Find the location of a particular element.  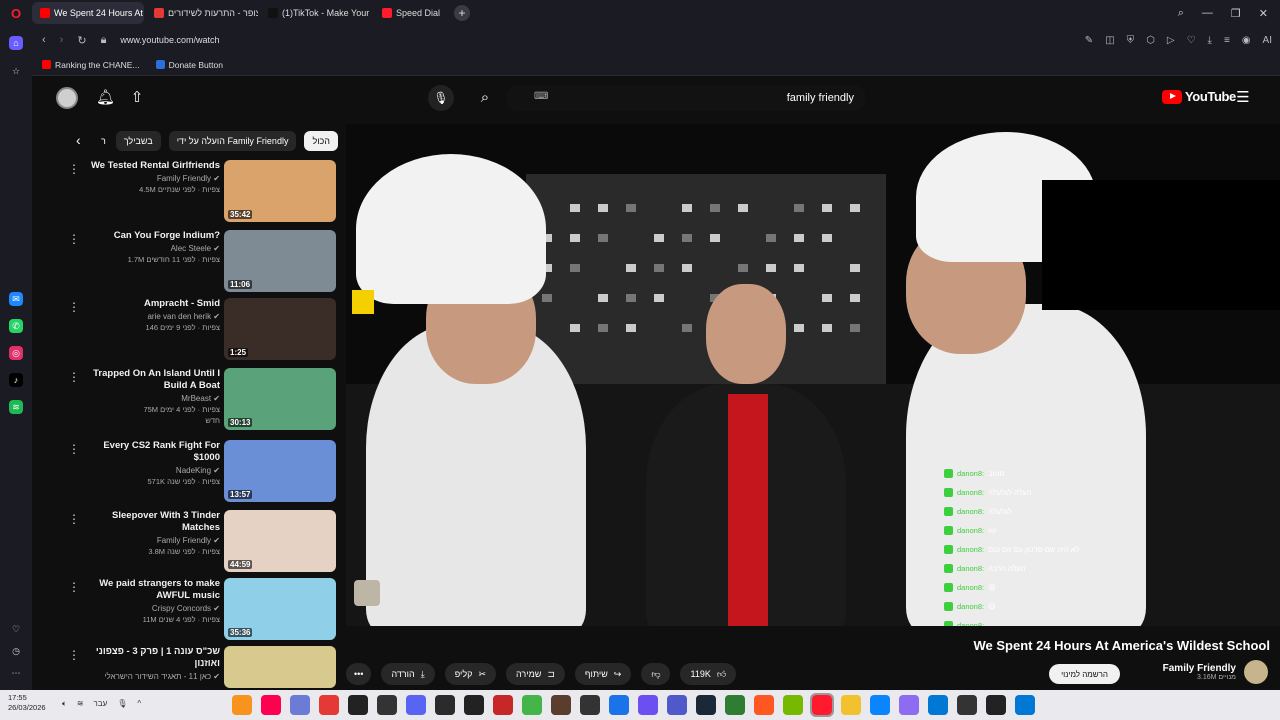

profile-icon: ◉ is located at coordinates (1246, 40).